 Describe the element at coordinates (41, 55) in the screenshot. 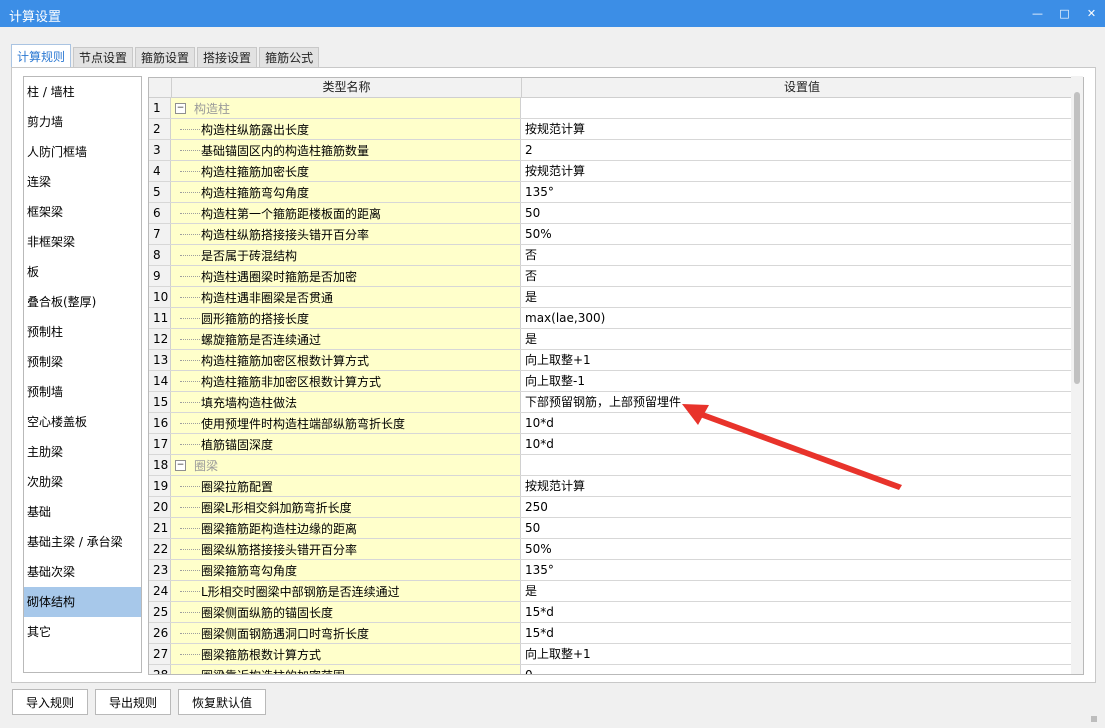

I see `tab-calc-rules: 计算规则` at that location.